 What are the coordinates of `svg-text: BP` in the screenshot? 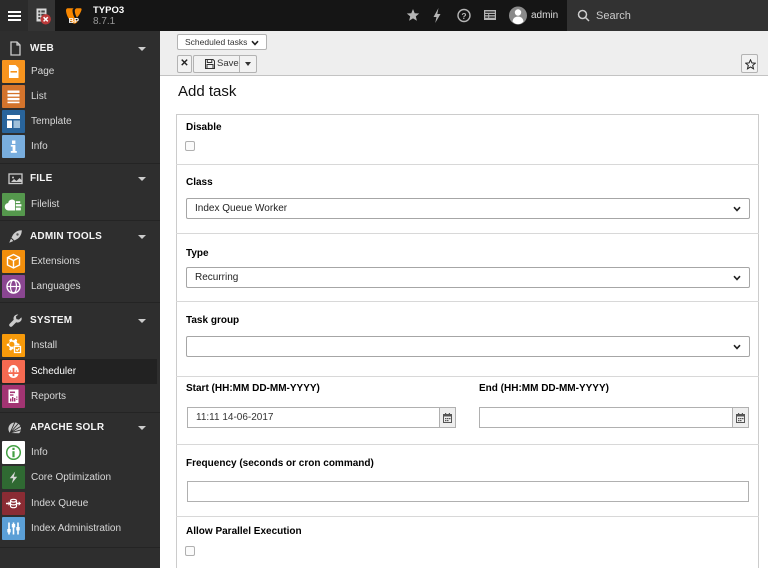 It's located at (74, 20).